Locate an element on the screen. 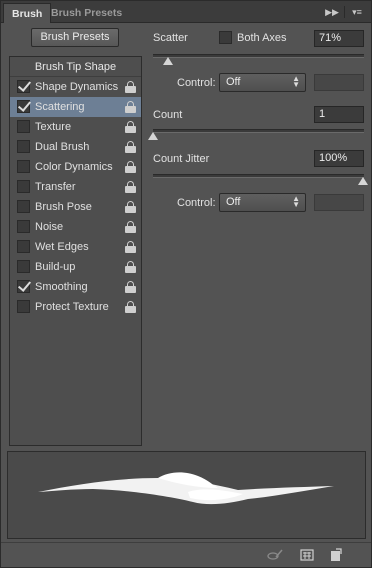  list-item: Color Dynamics is located at coordinates (75, 167).